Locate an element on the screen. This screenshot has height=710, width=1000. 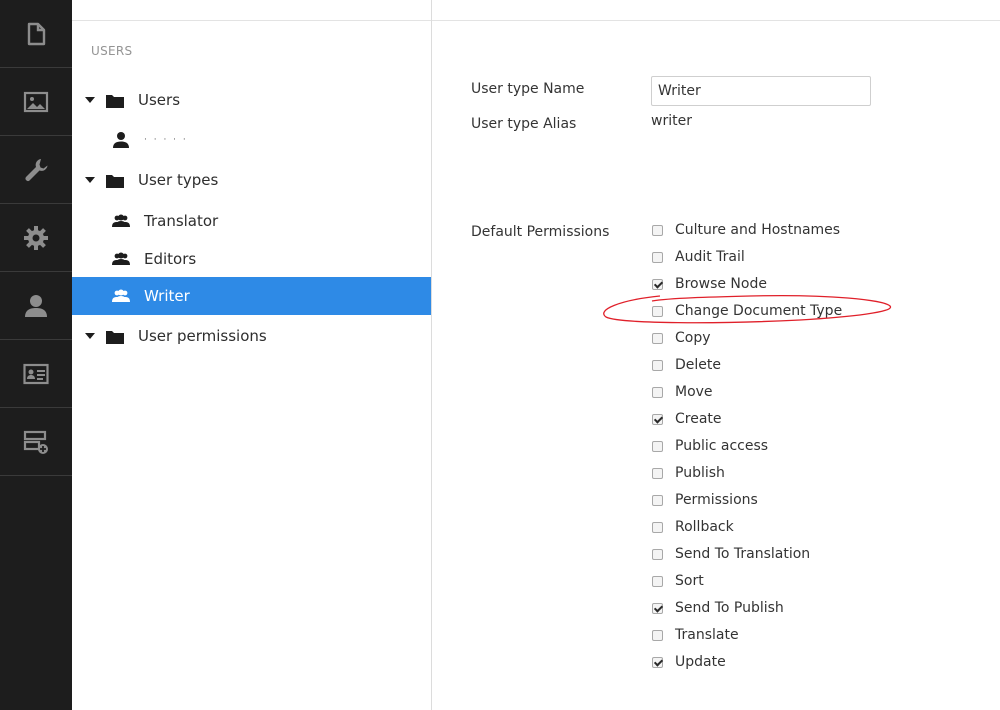
default-permissions-label: Default Permissions is located at coordinates (540, 232).